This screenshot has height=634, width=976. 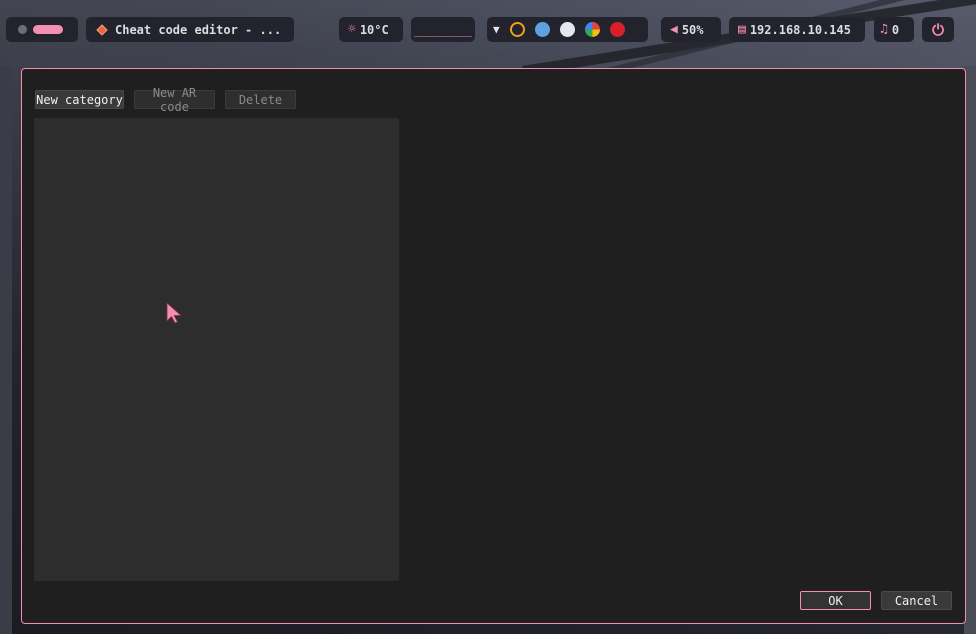 What do you see at coordinates (6, 350) in the screenshot?
I see `background-window-edge` at bounding box center [6, 350].